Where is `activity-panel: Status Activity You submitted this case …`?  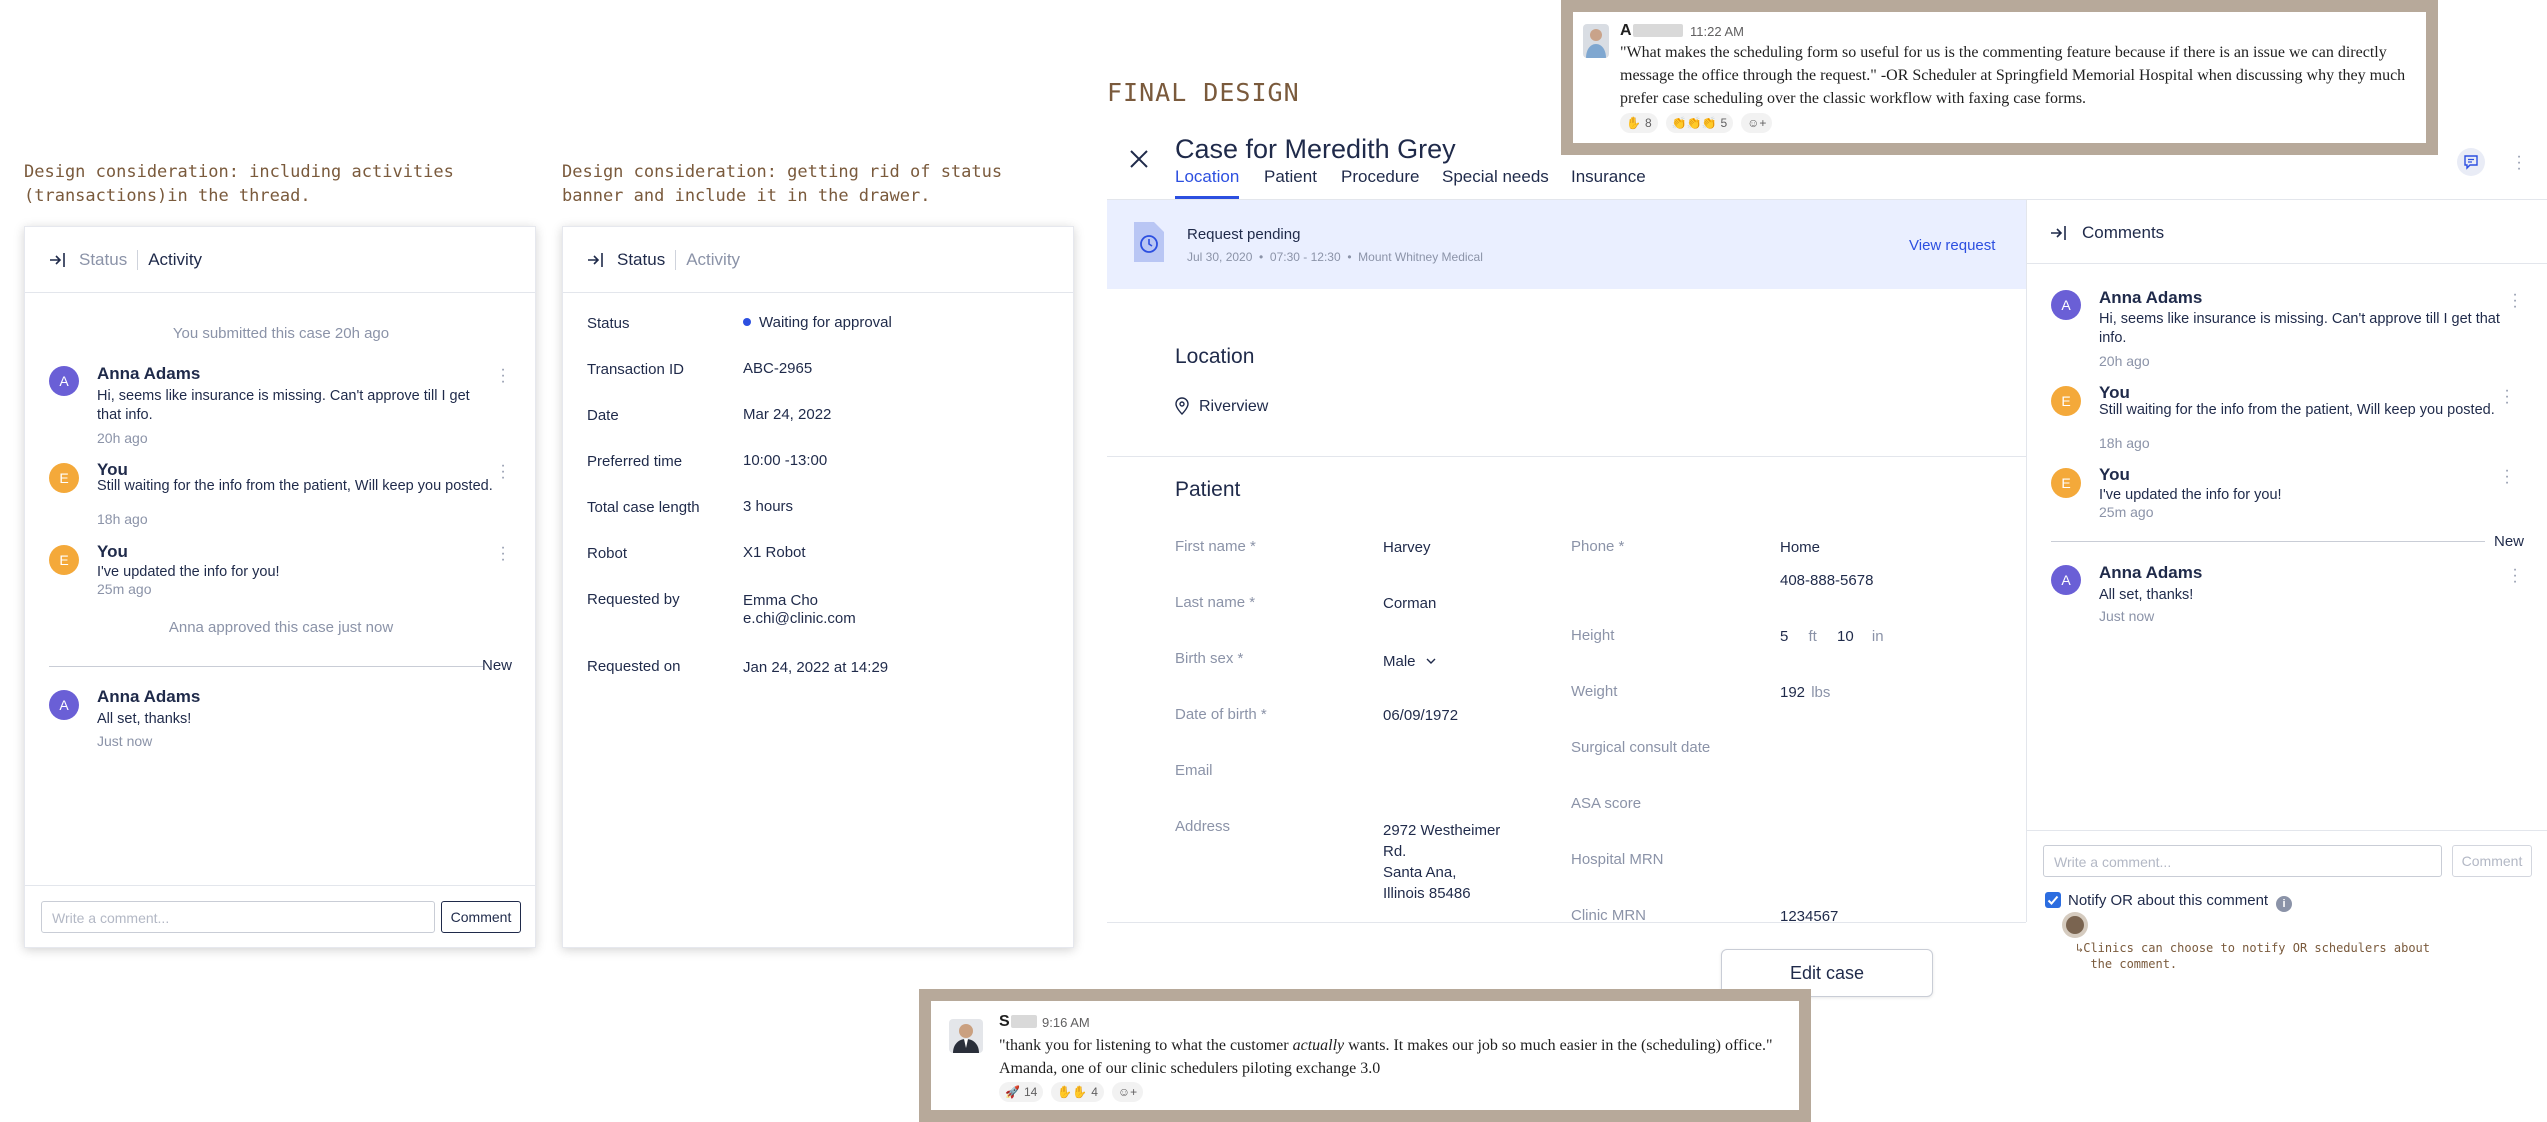 activity-panel: Status Activity You submitted this case … is located at coordinates (280, 587).